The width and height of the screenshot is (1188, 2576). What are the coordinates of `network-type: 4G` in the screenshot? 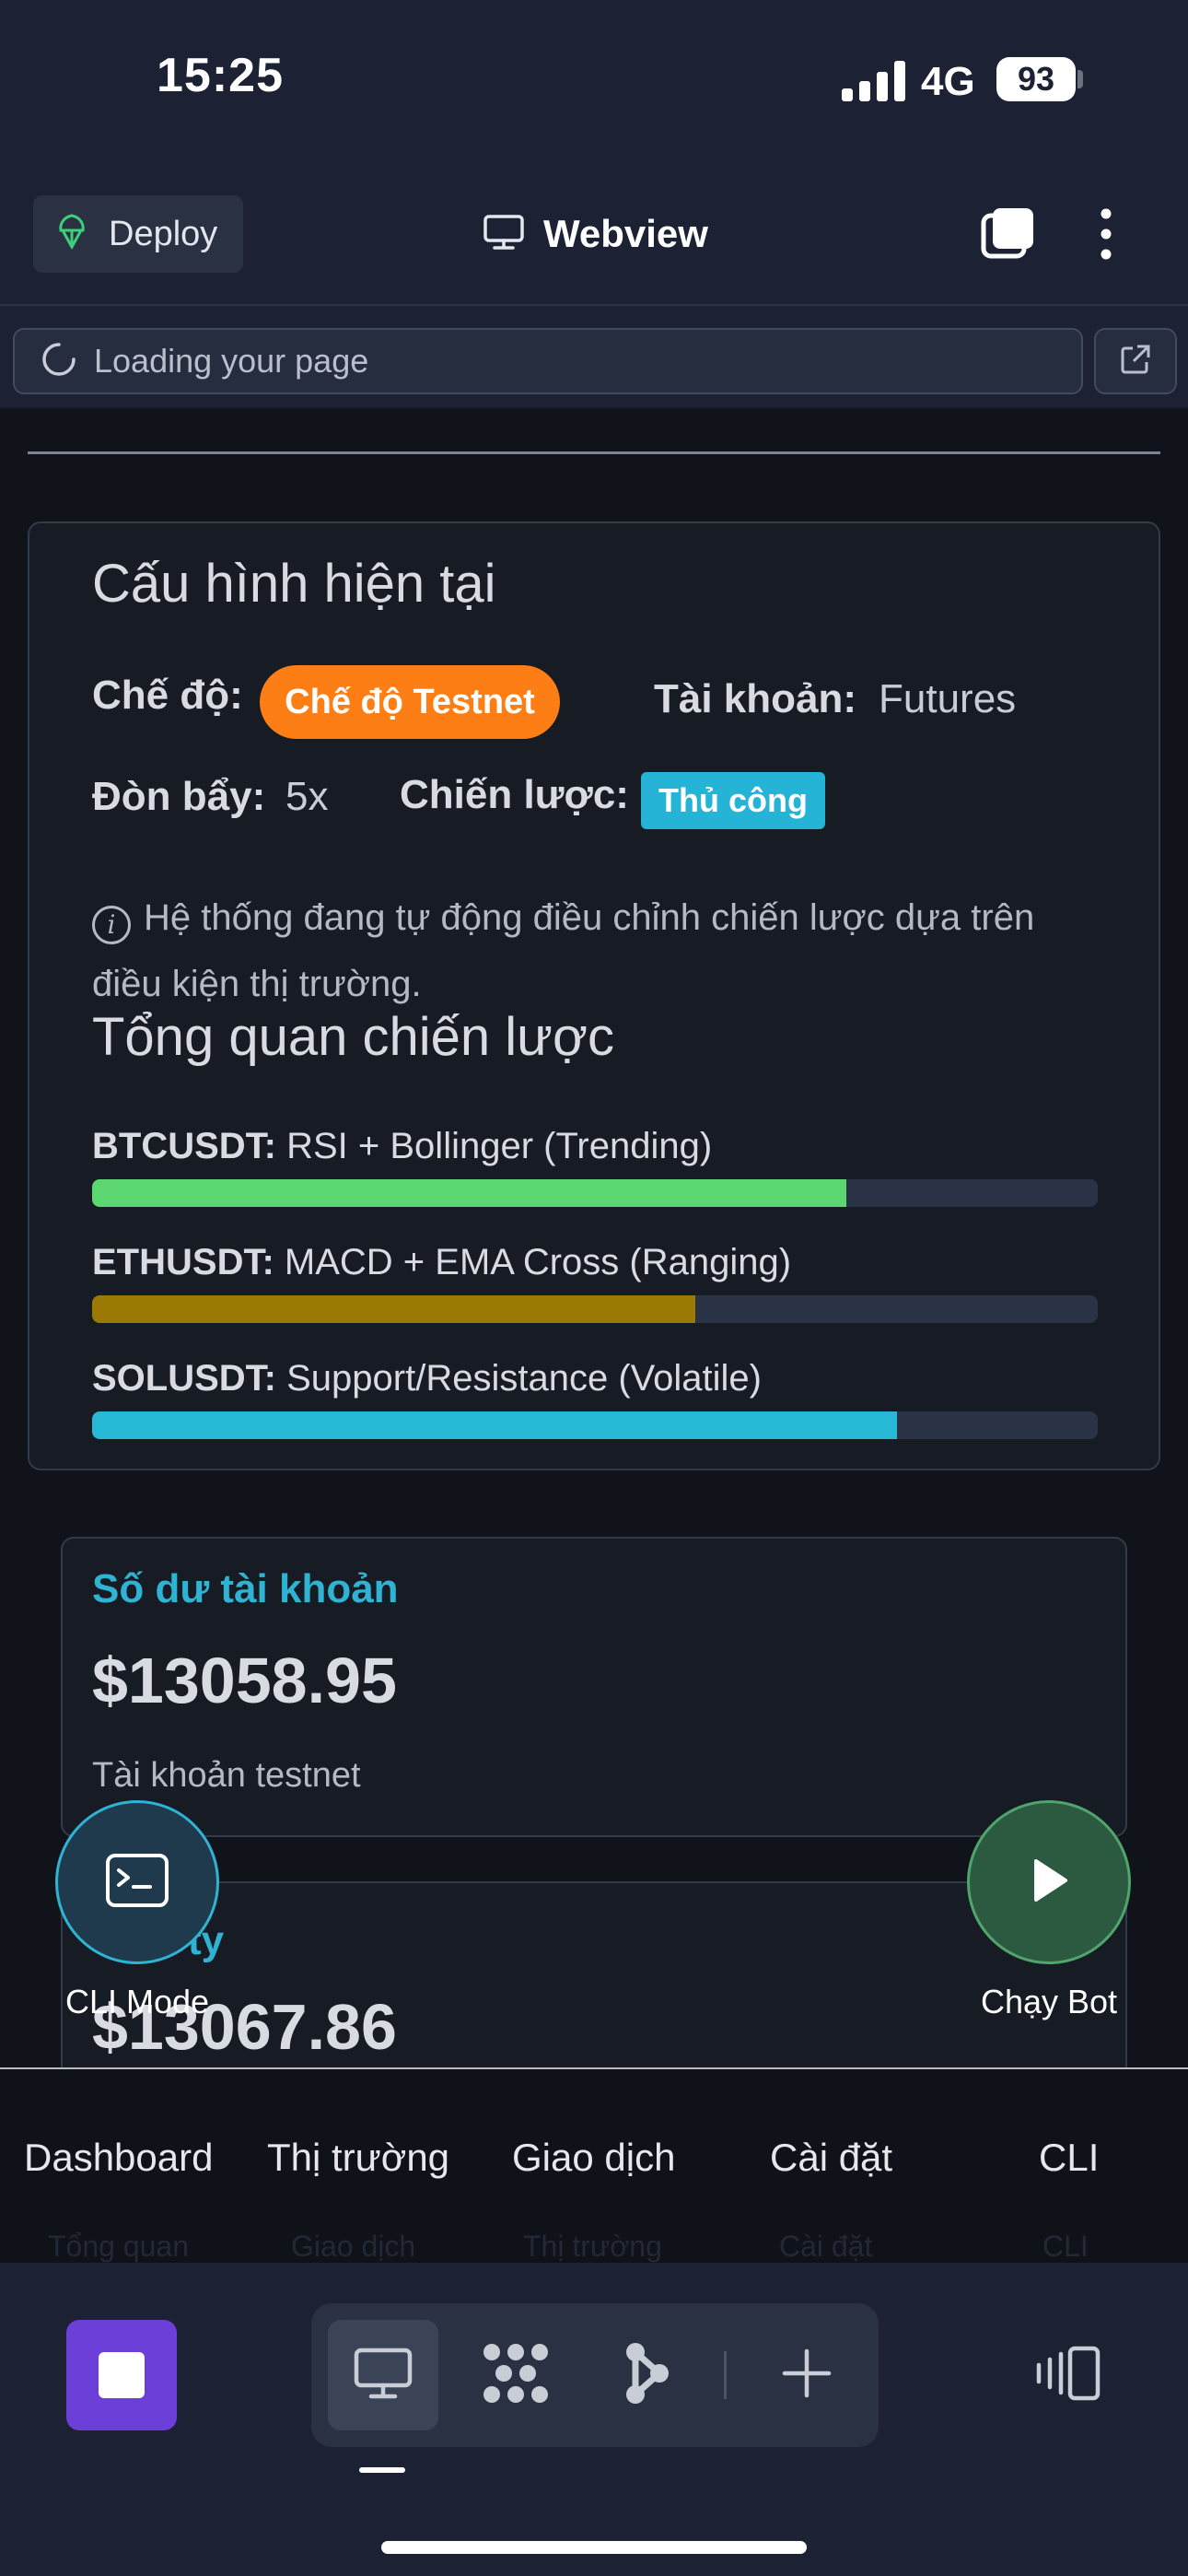 It's located at (948, 81).